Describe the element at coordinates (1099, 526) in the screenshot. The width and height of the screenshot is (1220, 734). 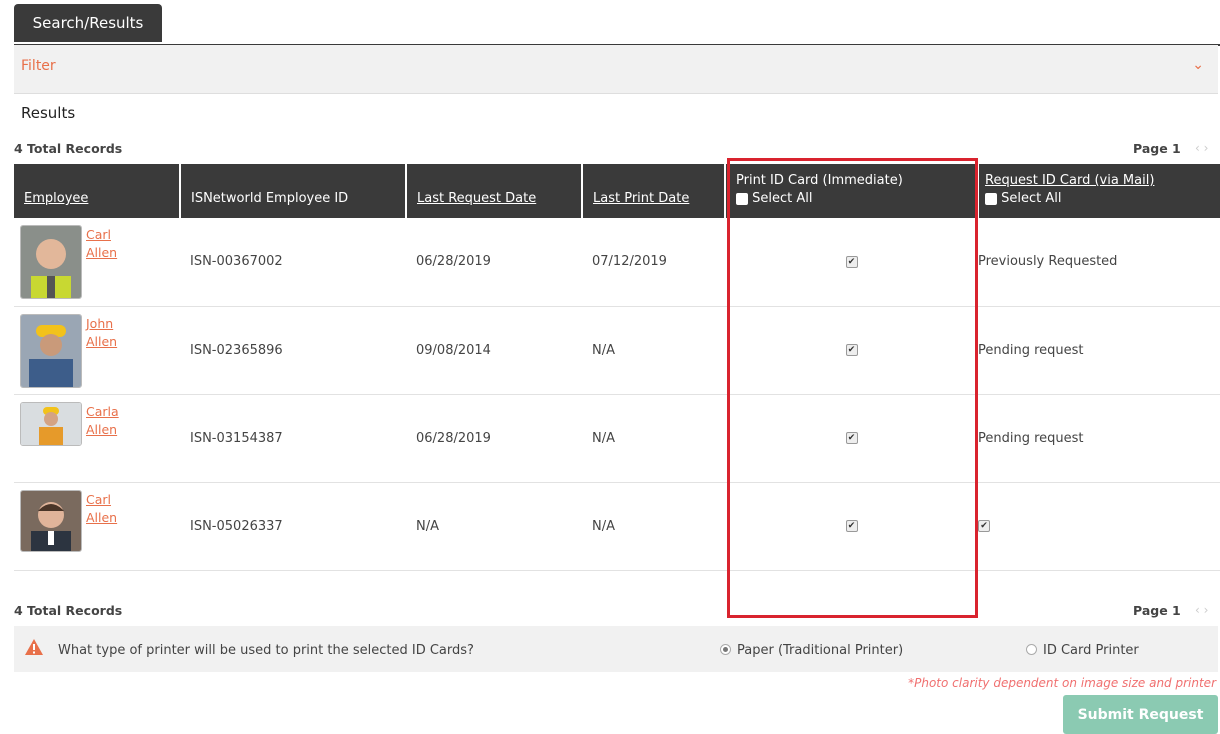
I see `request-card-cell: ✔` at that location.